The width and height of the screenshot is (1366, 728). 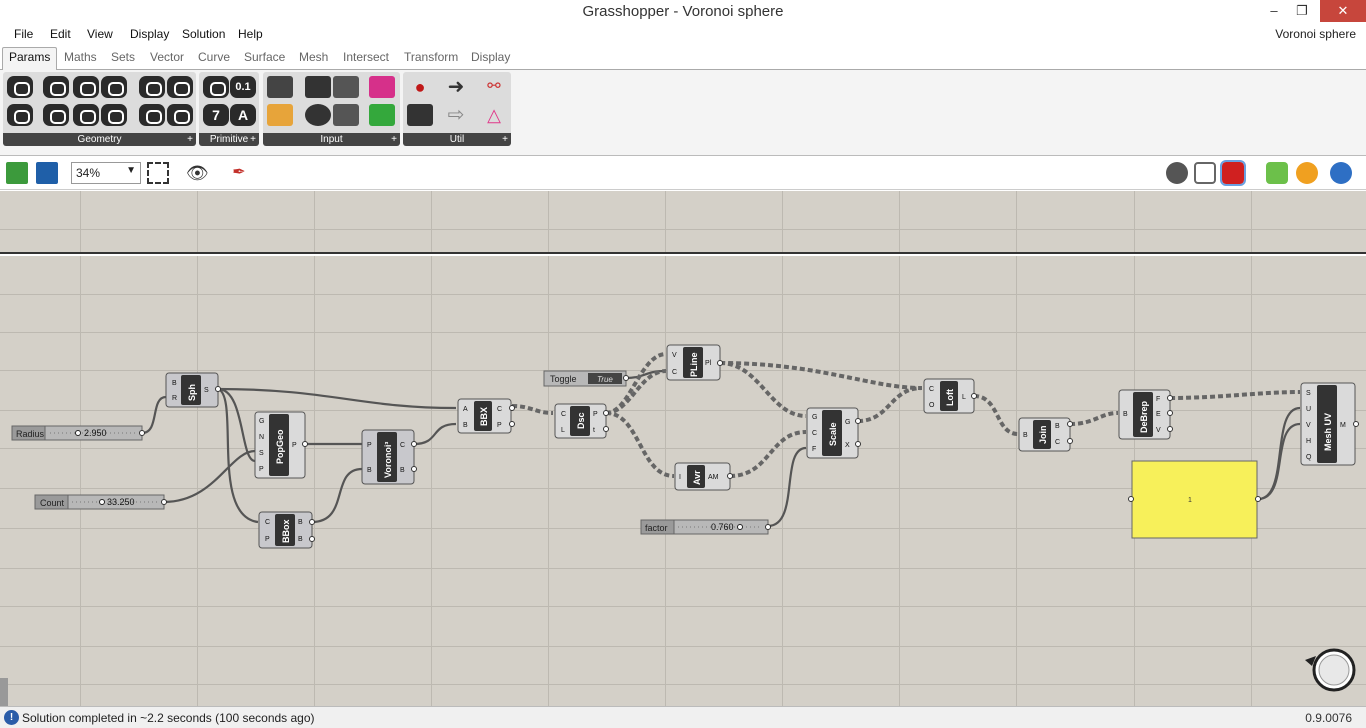 I want to click on image-sampler-icon, so click(x=382, y=115).